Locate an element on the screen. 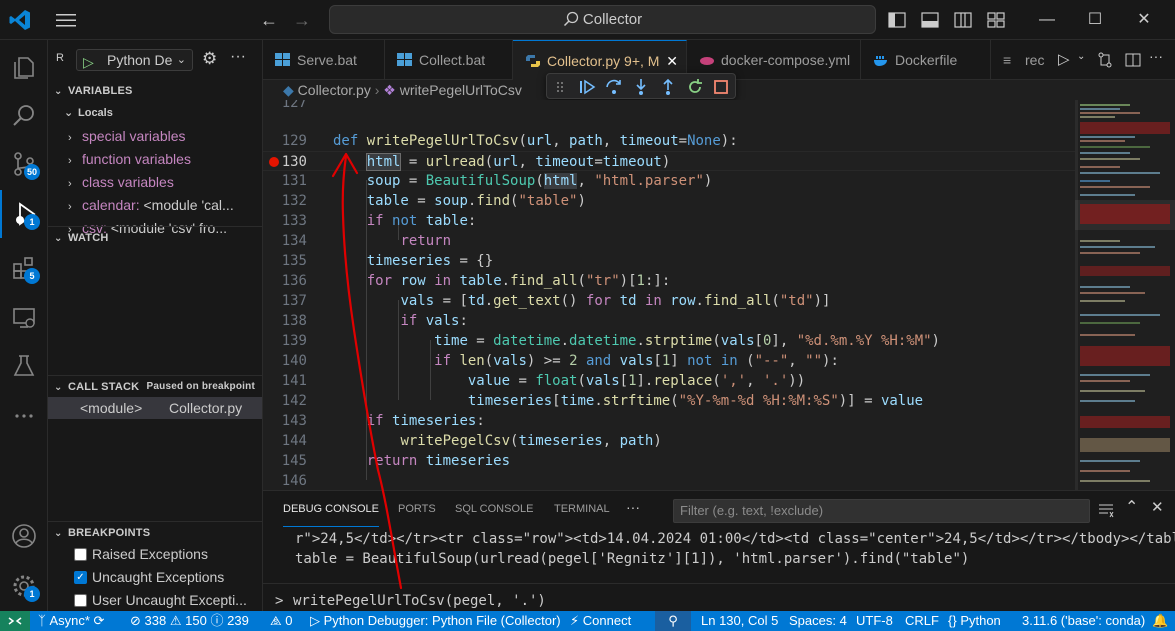 This screenshot has width=1175, height=631. code-line: 144 writePegelCsv(timeseries, path) is located at coordinates (471, 441).